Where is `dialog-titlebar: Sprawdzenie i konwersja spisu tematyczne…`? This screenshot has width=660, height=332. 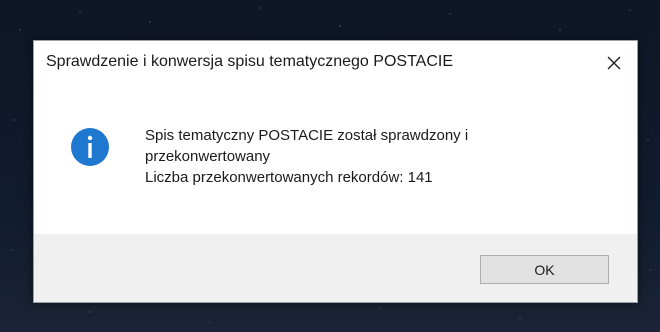 dialog-titlebar: Sprawdzenie i konwersja spisu tematyczne… is located at coordinates (335, 63).